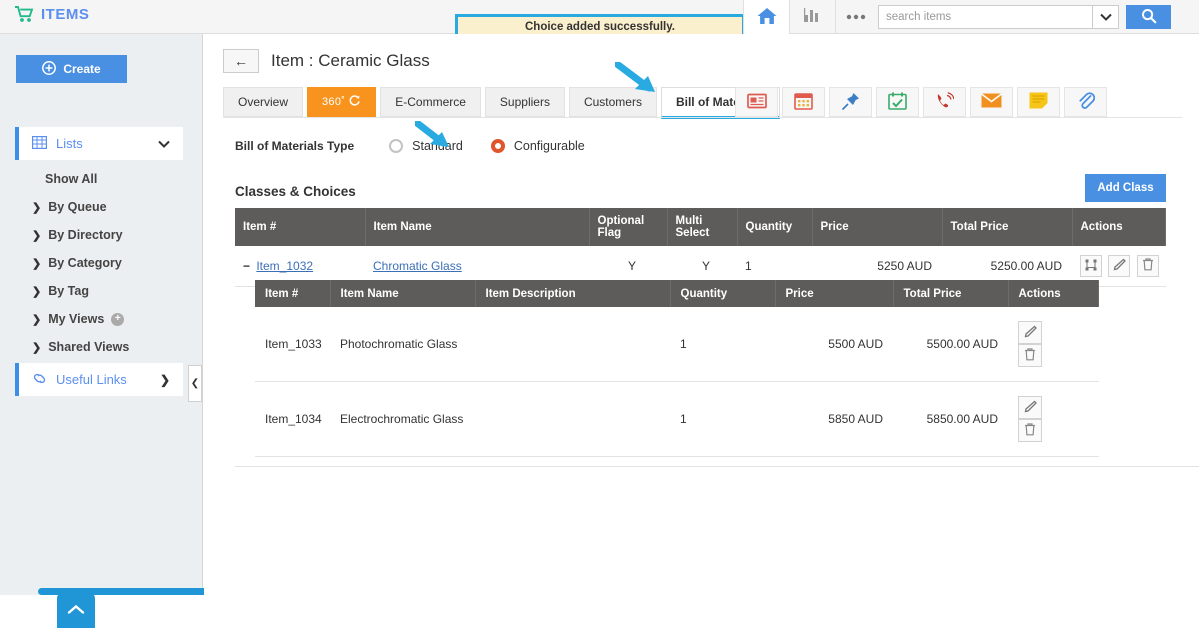 The image size is (1199, 628). What do you see at coordinates (60, 291) in the screenshot?
I see `sidebar-item-by-tag: ❯ By Tag` at bounding box center [60, 291].